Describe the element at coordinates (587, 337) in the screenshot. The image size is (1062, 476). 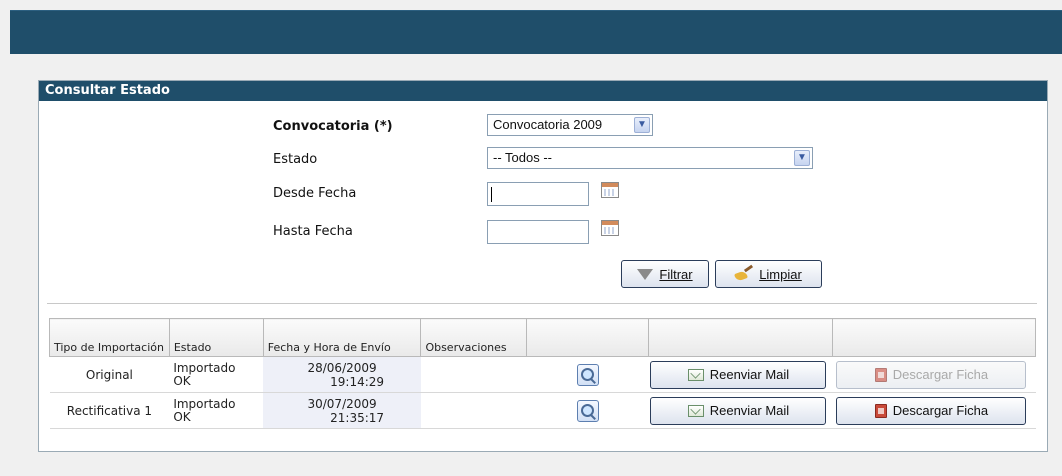
I see `col-header-view` at that location.